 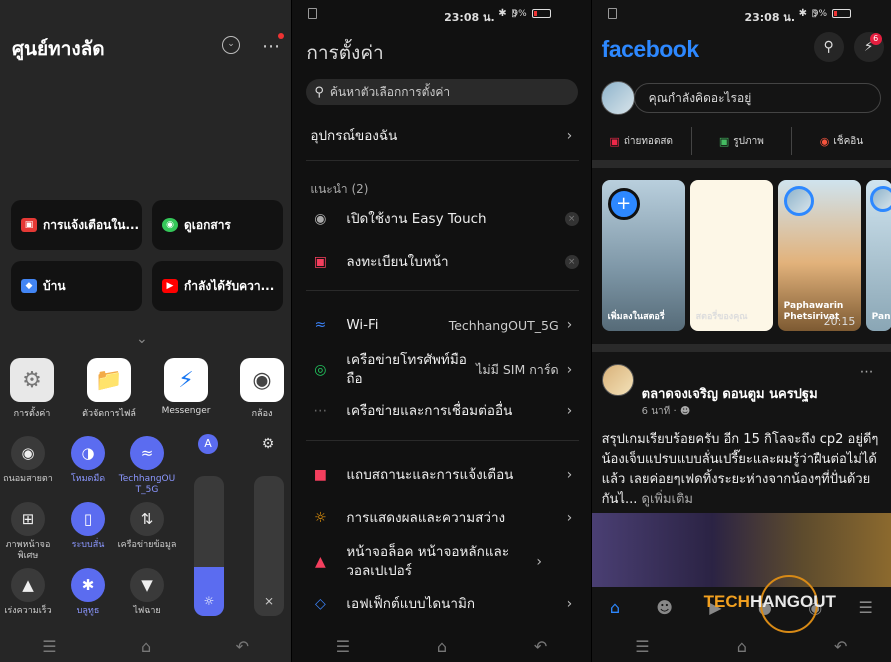 I want to click on gear-icon: ⚙, so click(x=268, y=444).